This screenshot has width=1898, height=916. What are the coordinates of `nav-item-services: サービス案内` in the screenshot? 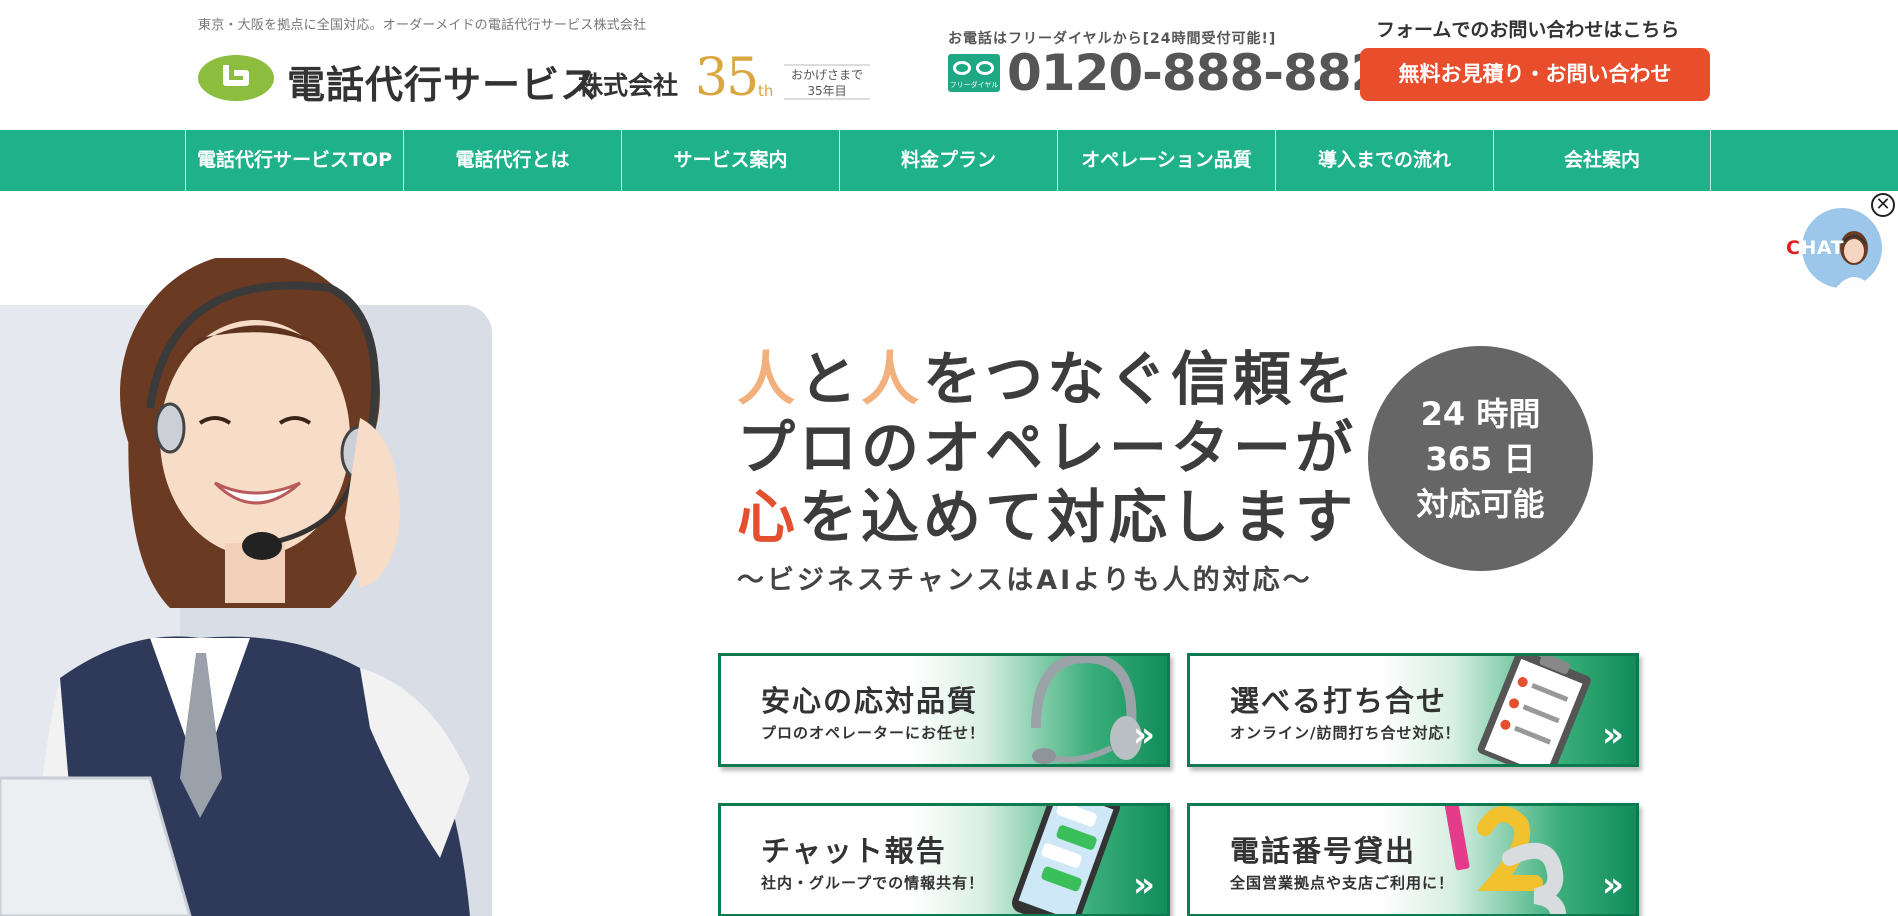 It's located at (730, 160).